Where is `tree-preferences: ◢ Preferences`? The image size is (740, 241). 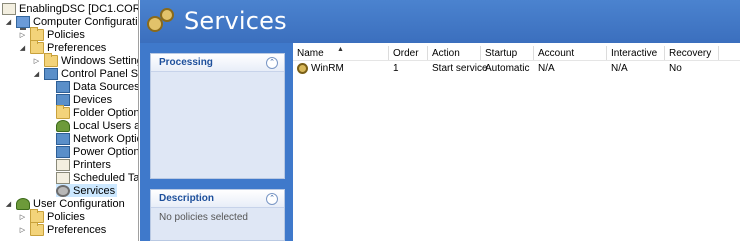 tree-preferences: ◢ Preferences is located at coordinates (62, 46).